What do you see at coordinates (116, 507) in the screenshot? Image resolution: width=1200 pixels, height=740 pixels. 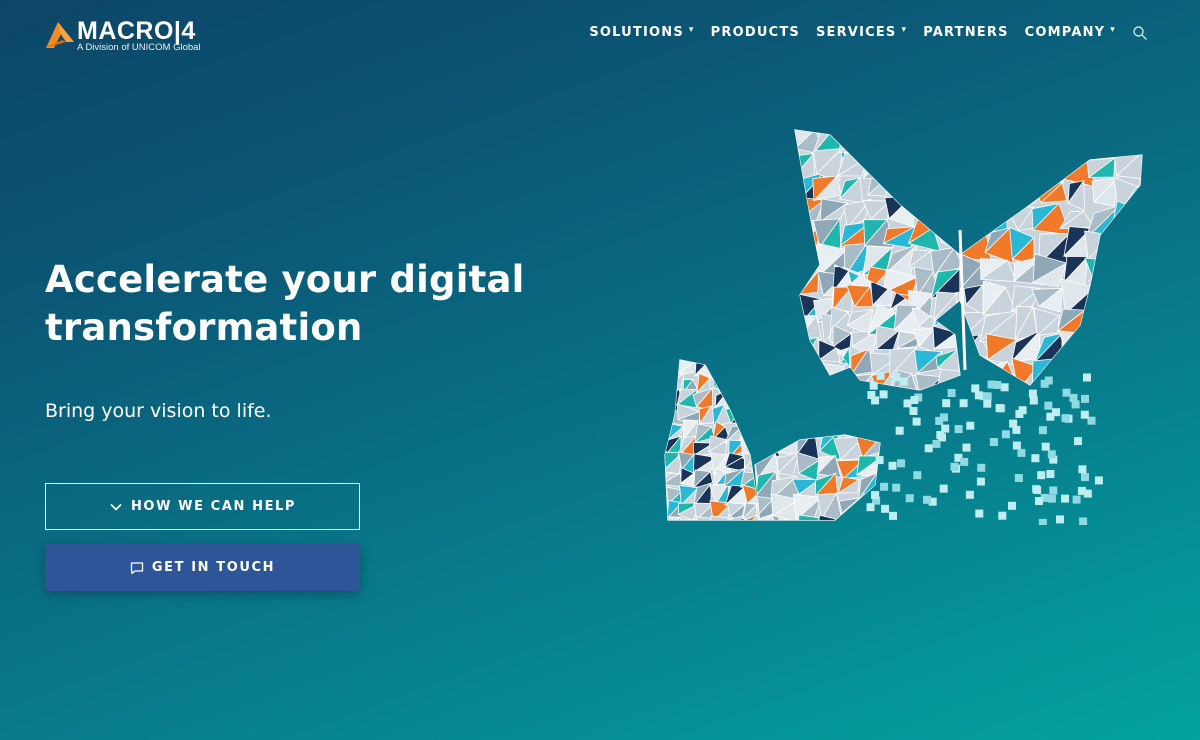 I see `chevron-down-icon` at bounding box center [116, 507].